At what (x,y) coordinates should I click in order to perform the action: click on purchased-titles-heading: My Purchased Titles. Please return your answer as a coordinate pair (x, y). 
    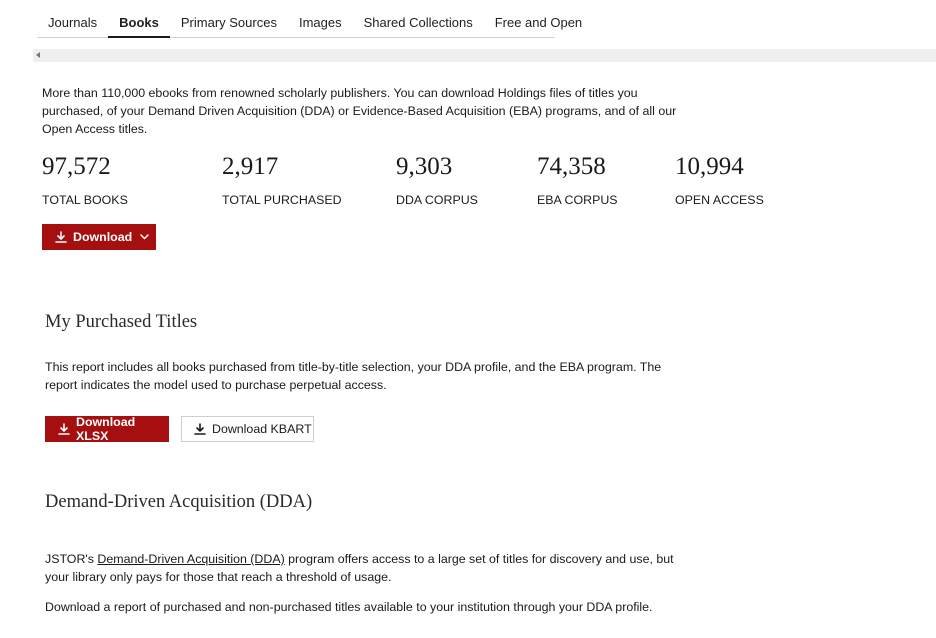
    Looking at the image, I should click on (121, 322).